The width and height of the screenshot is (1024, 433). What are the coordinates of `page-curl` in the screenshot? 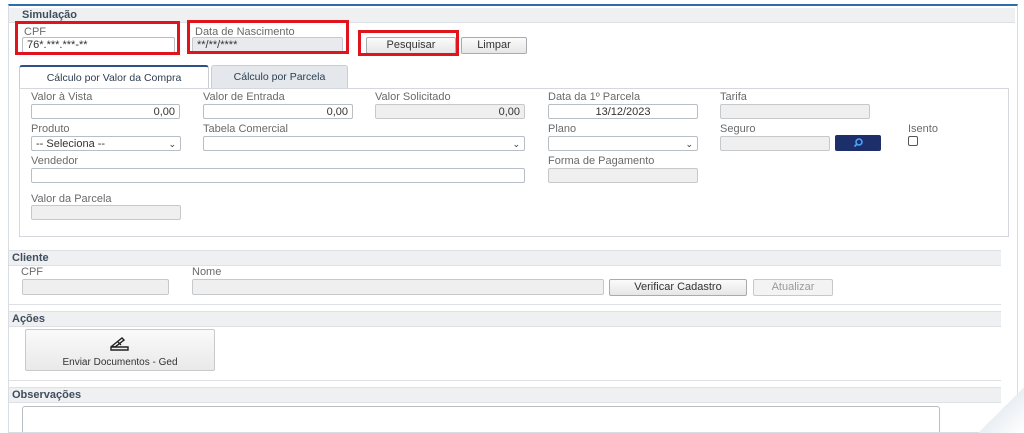 It's located at (1001, 410).